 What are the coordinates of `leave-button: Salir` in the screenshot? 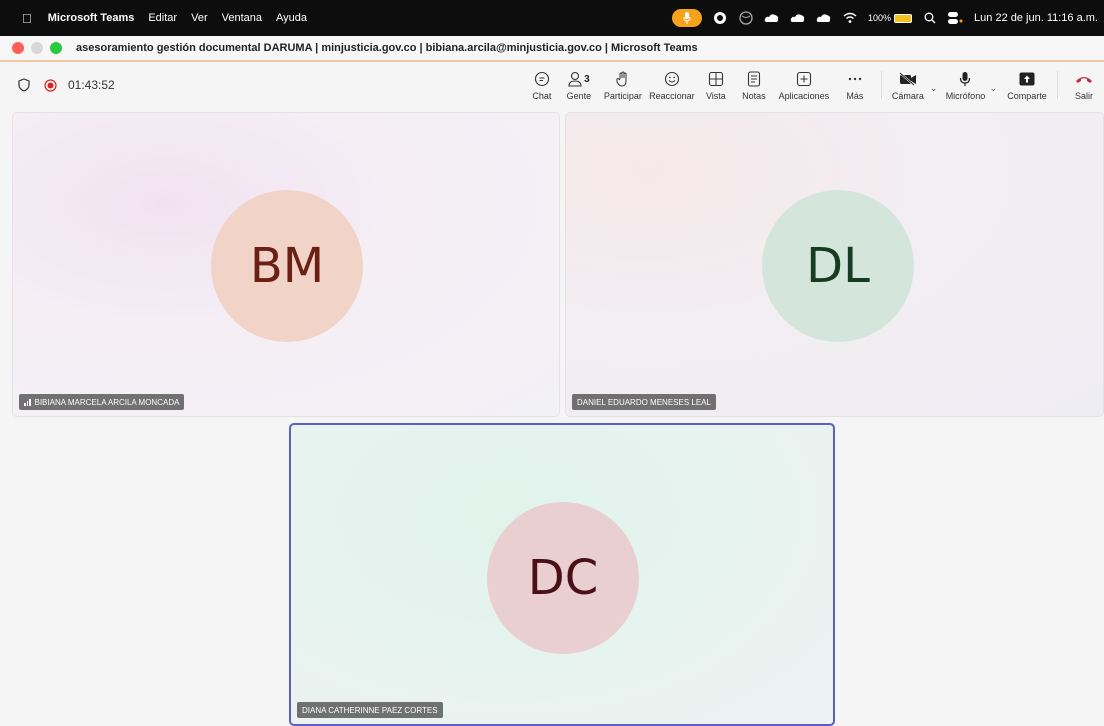 It's located at (1084, 85).